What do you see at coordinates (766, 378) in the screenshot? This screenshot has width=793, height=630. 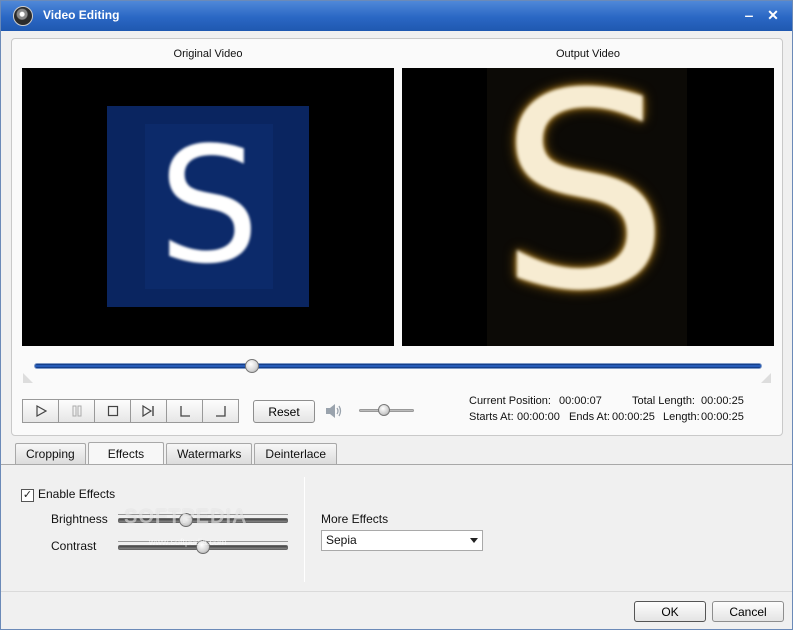 I see `end-marker-icon` at bounding box center [766, 378].